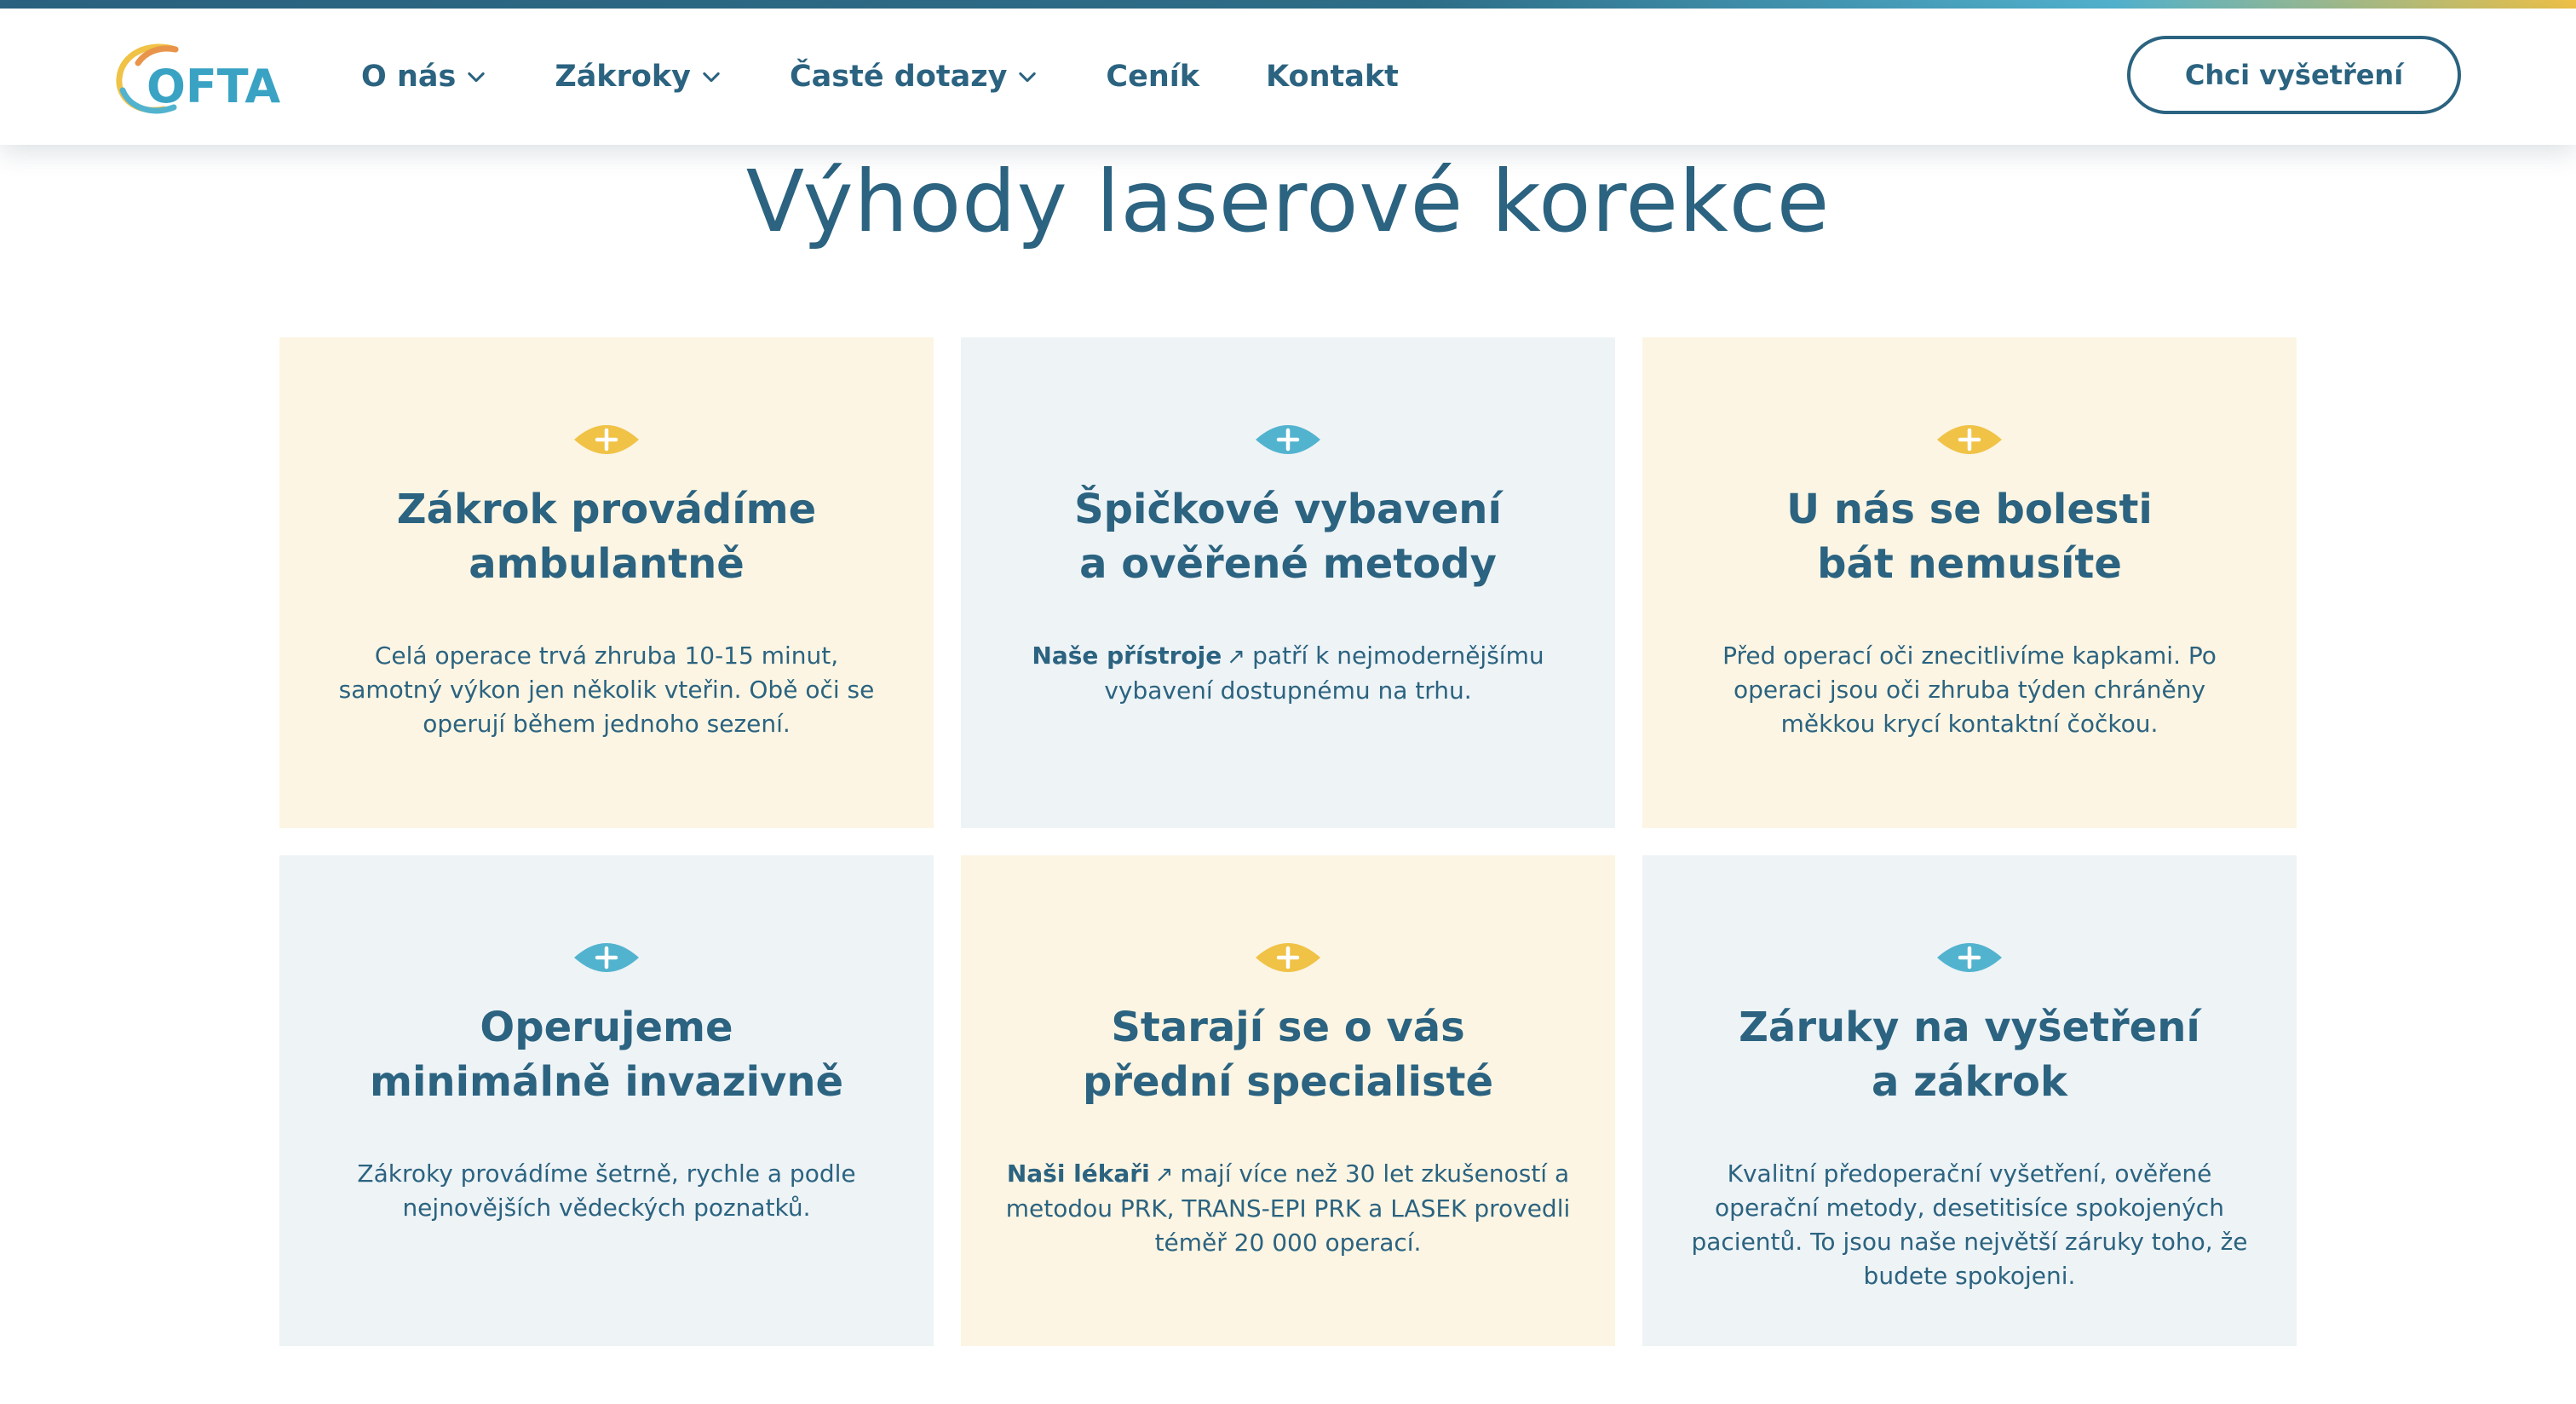  Describe the element at coordinates (214, 86) in the screenshot. I see `logo-wordmark: OFTA` at that location.